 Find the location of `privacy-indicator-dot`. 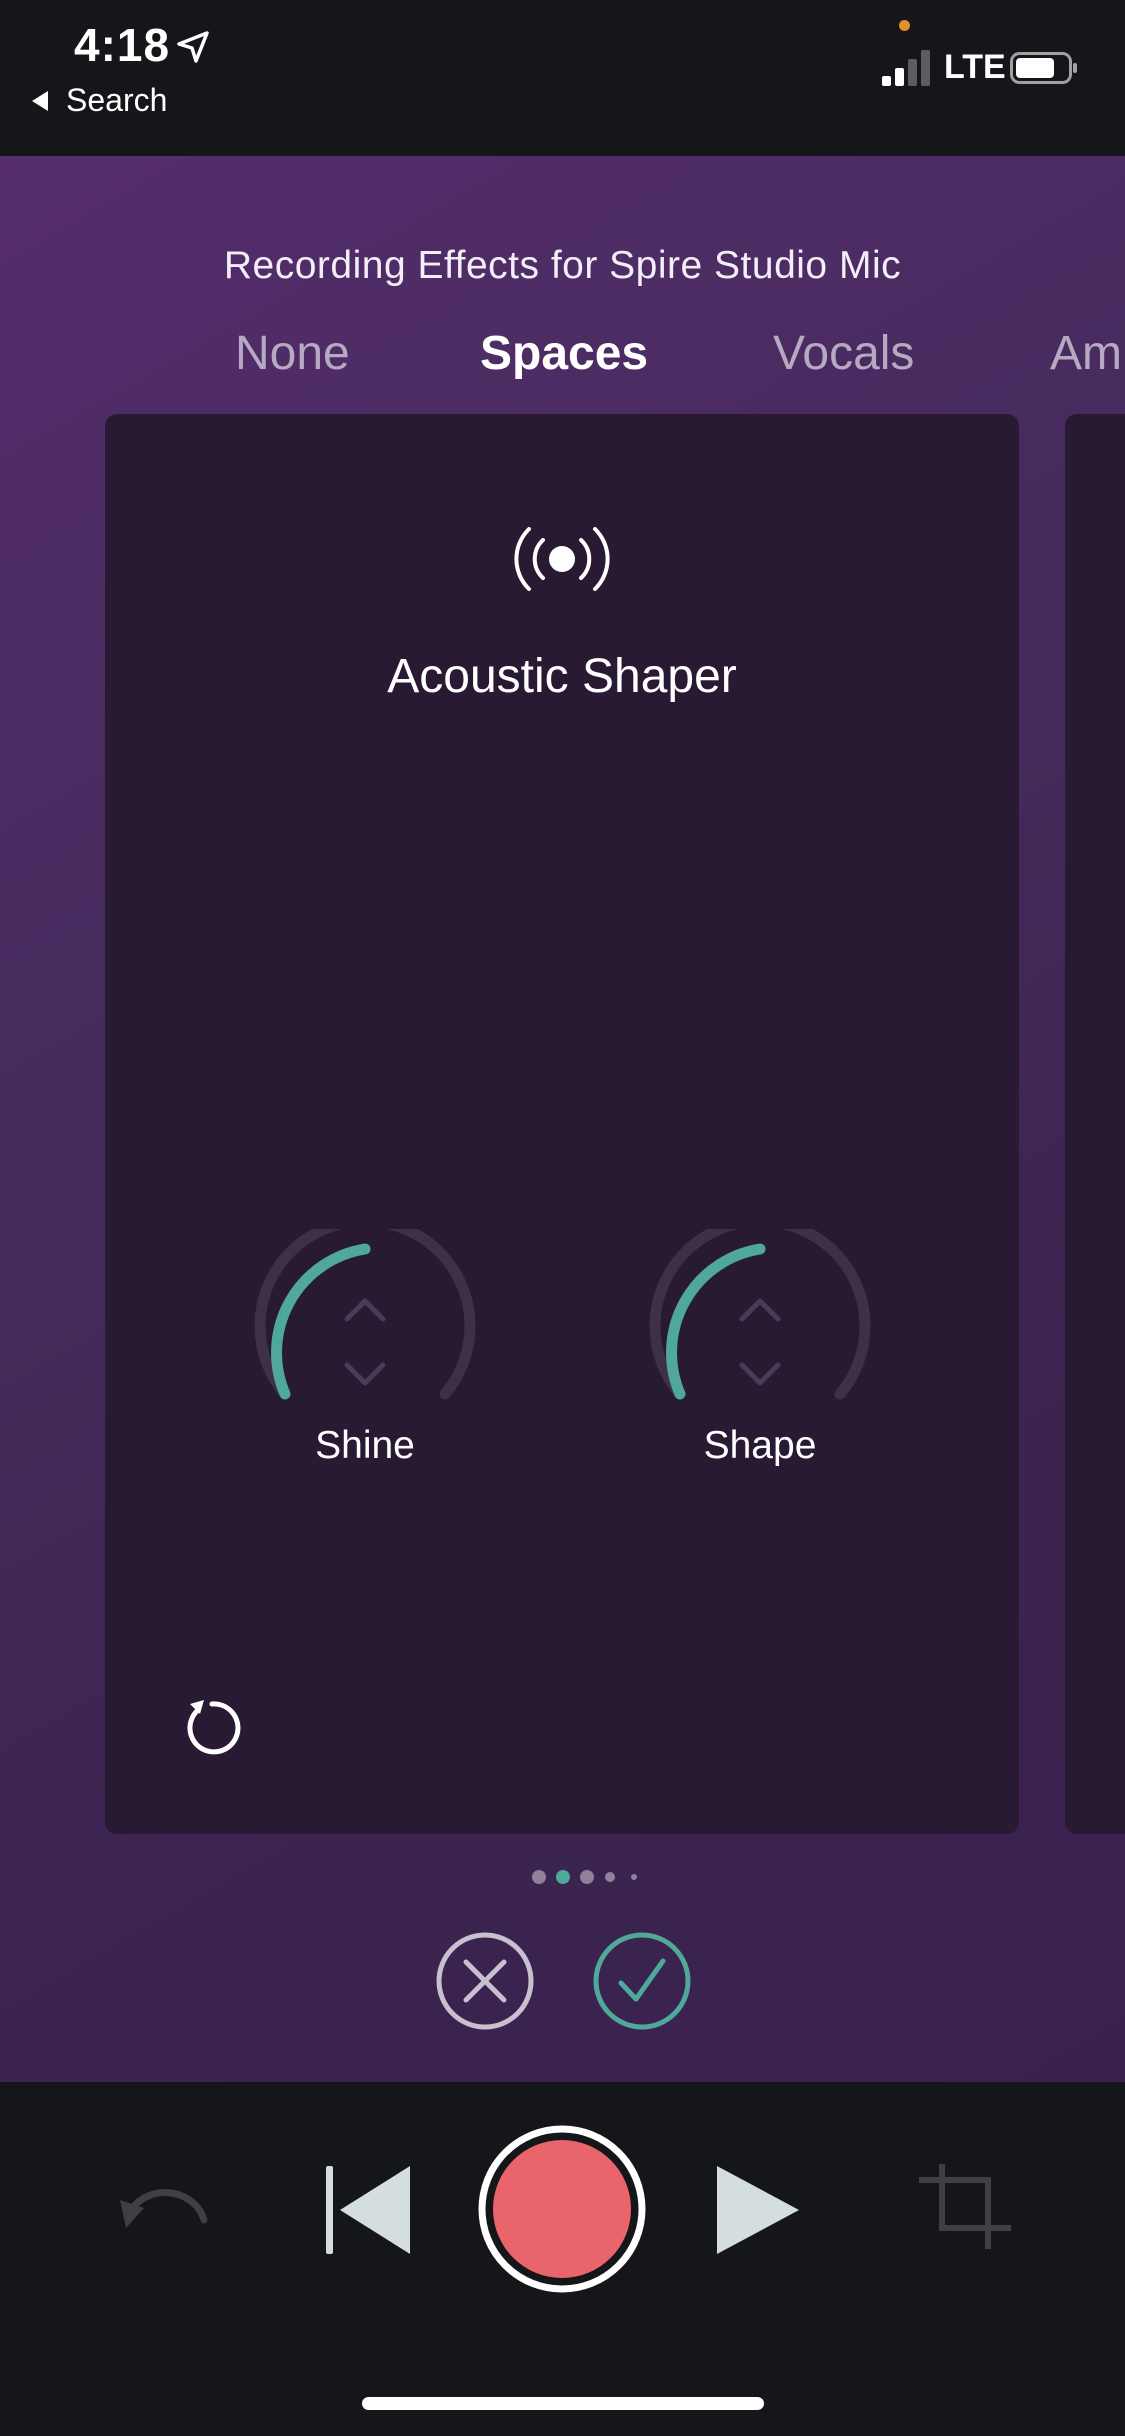

privacy-indicator-dot is located at coordinates (904, 25).